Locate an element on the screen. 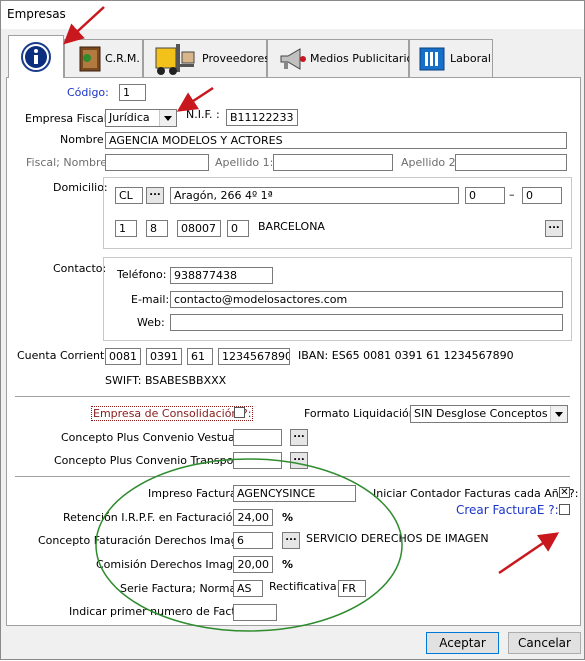 This screenshot has width=585, height=661. laboral-icon is located at coordinates (432, 59).